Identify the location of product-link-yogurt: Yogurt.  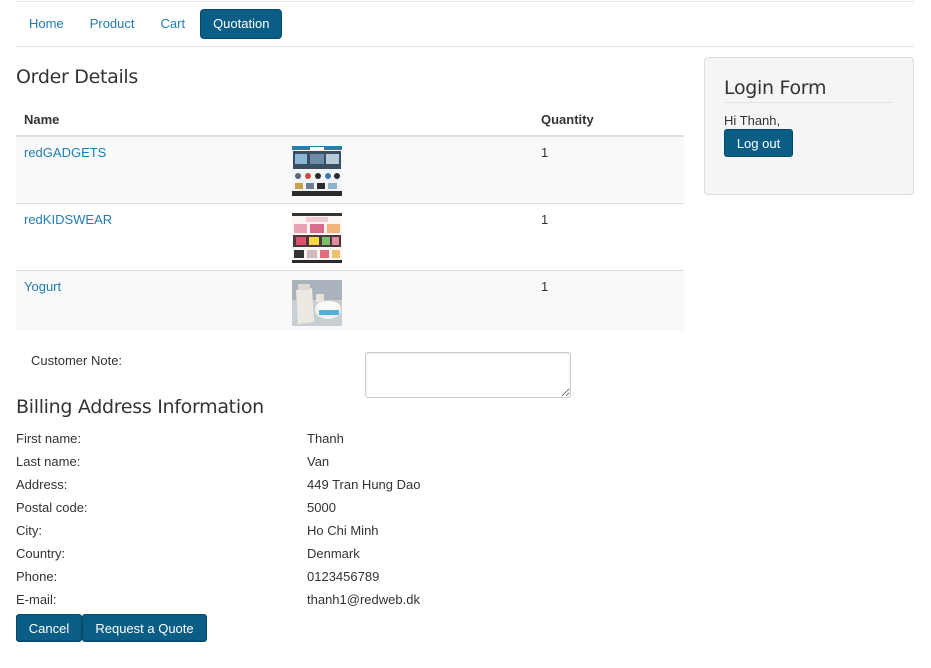
(42, 286).